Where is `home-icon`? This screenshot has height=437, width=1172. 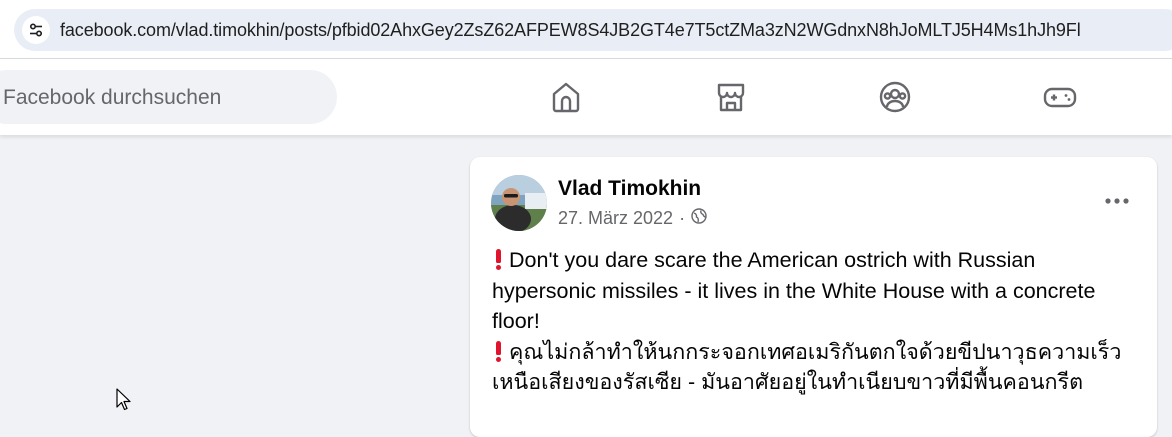 home-icon is located at coordinates (566, 97).